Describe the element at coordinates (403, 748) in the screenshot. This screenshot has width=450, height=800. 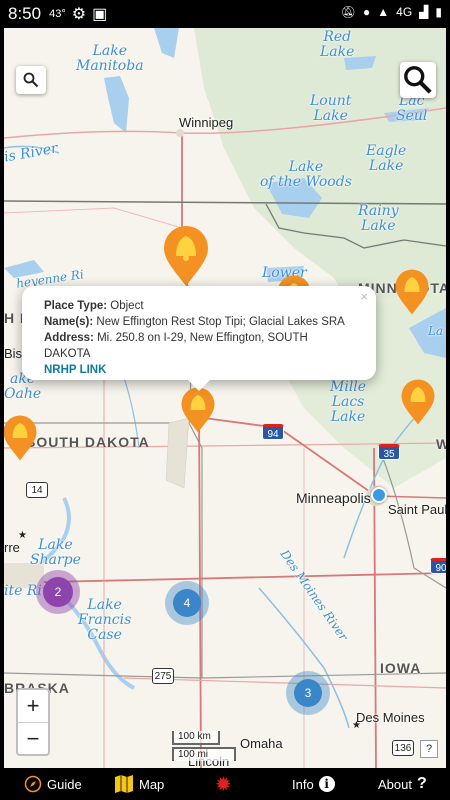
I see `highway-shield: 136` at that location.